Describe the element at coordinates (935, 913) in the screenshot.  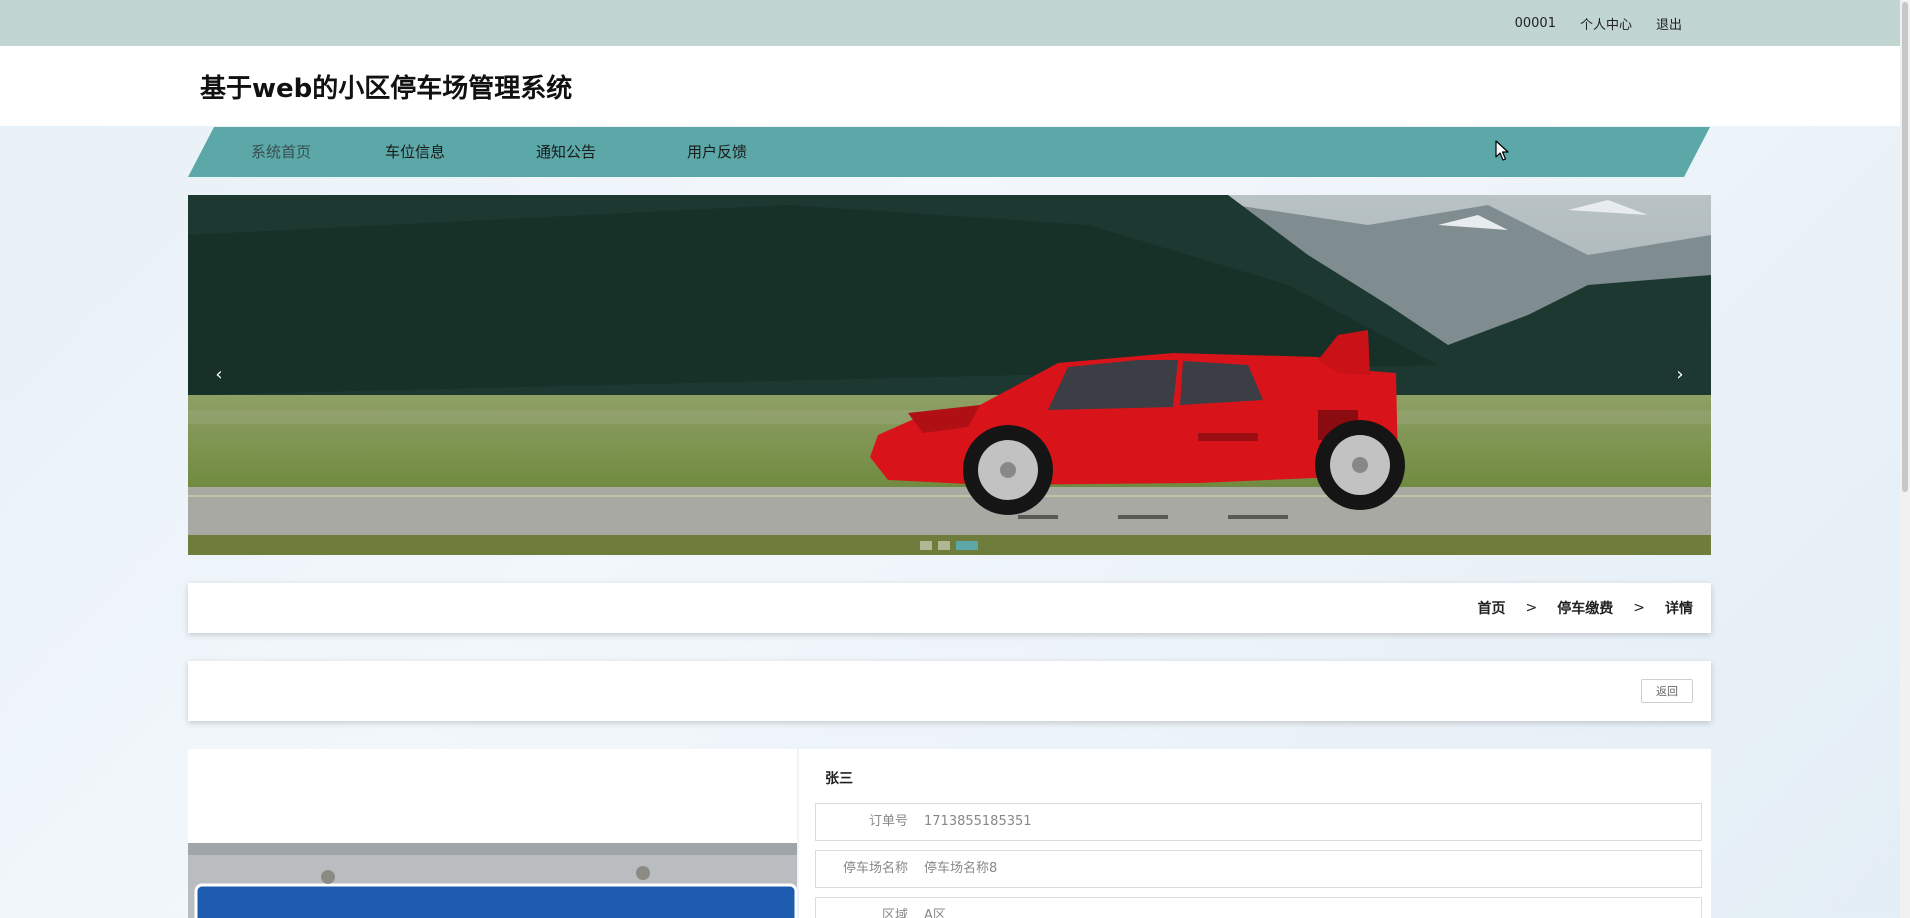
I see `field-value: A区` at that location.